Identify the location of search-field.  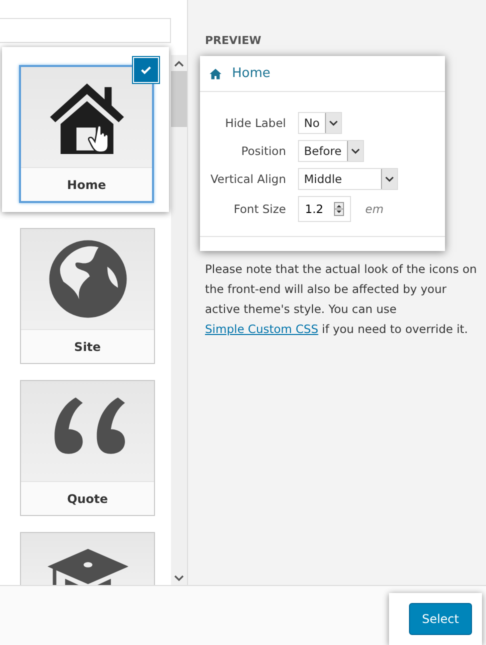
(85, 30).